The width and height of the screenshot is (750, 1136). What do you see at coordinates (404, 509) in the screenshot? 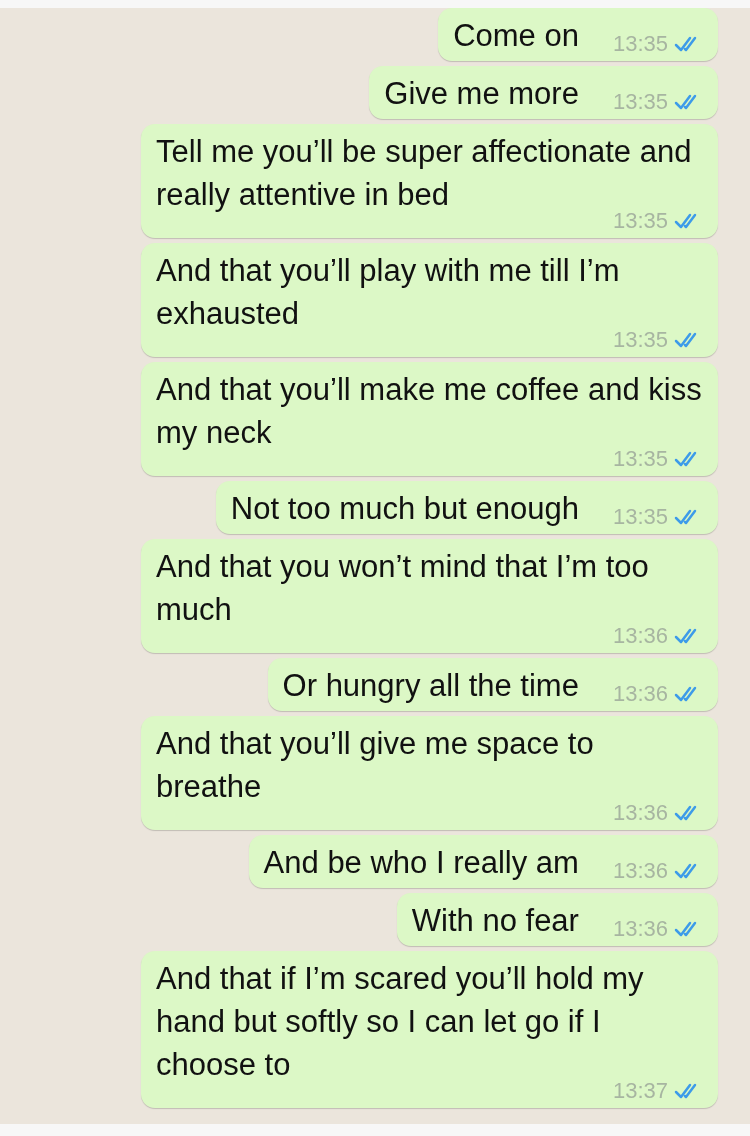
I see `message-text: Not too much but enough` at bounding box center [404, 509].